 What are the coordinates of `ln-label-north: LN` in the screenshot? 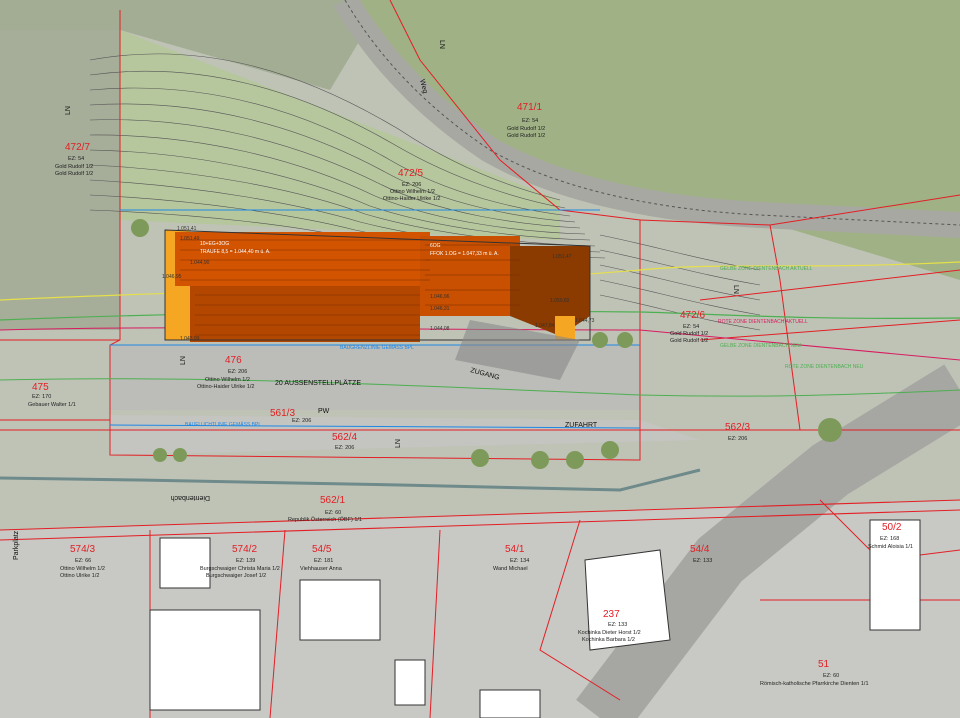 It's located at (441, 44).